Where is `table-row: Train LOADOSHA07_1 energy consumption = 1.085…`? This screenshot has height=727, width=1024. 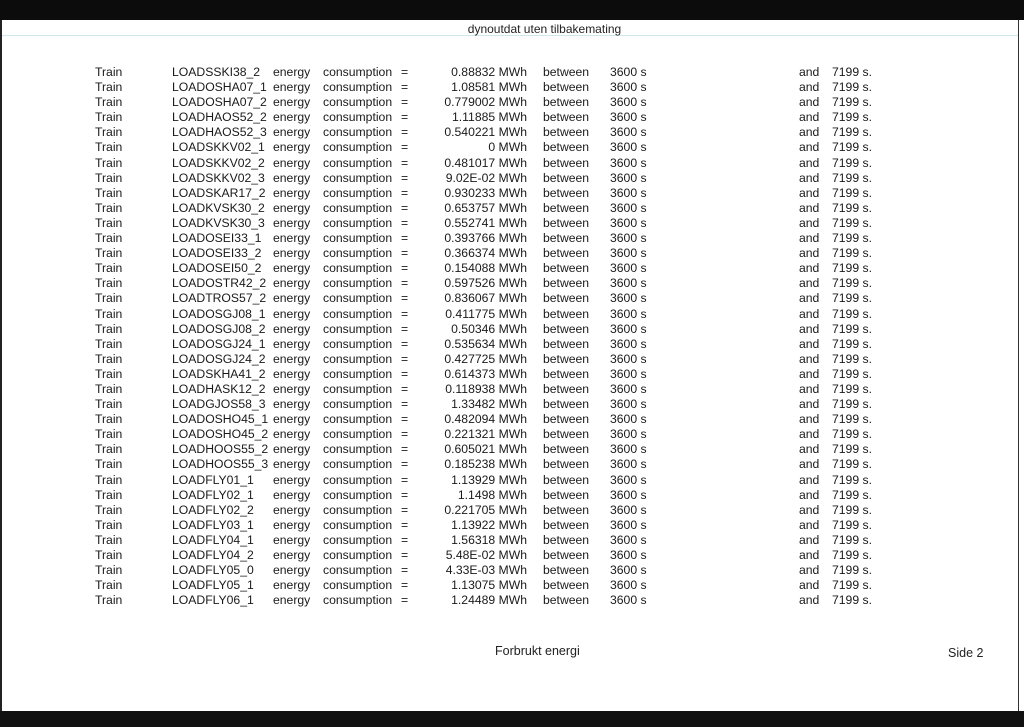 table-row: Train LOADOSHA07_1 energy consumption = 1.085… is located at coordinates (510, 87).